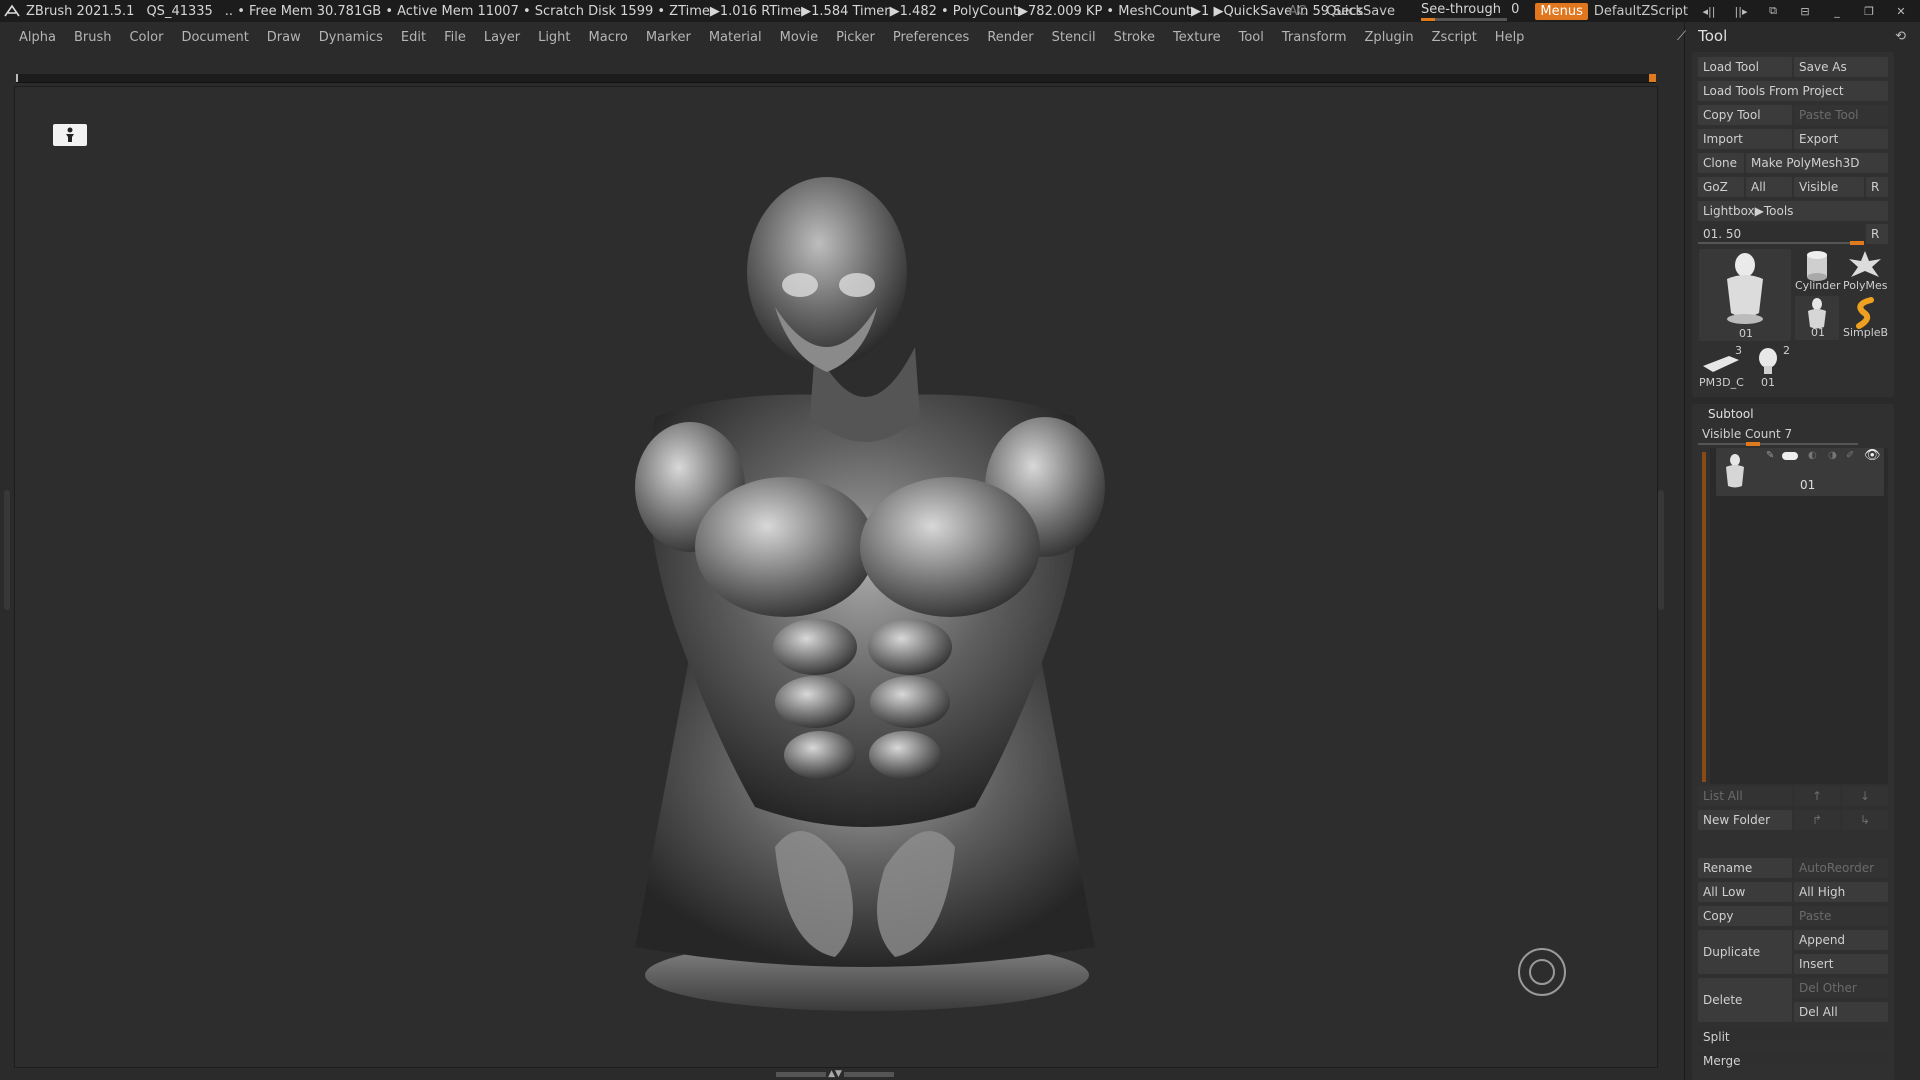  Describe the element at coordinates (735, 37) in the screenshot. I see `menu-material: Material` at that location.